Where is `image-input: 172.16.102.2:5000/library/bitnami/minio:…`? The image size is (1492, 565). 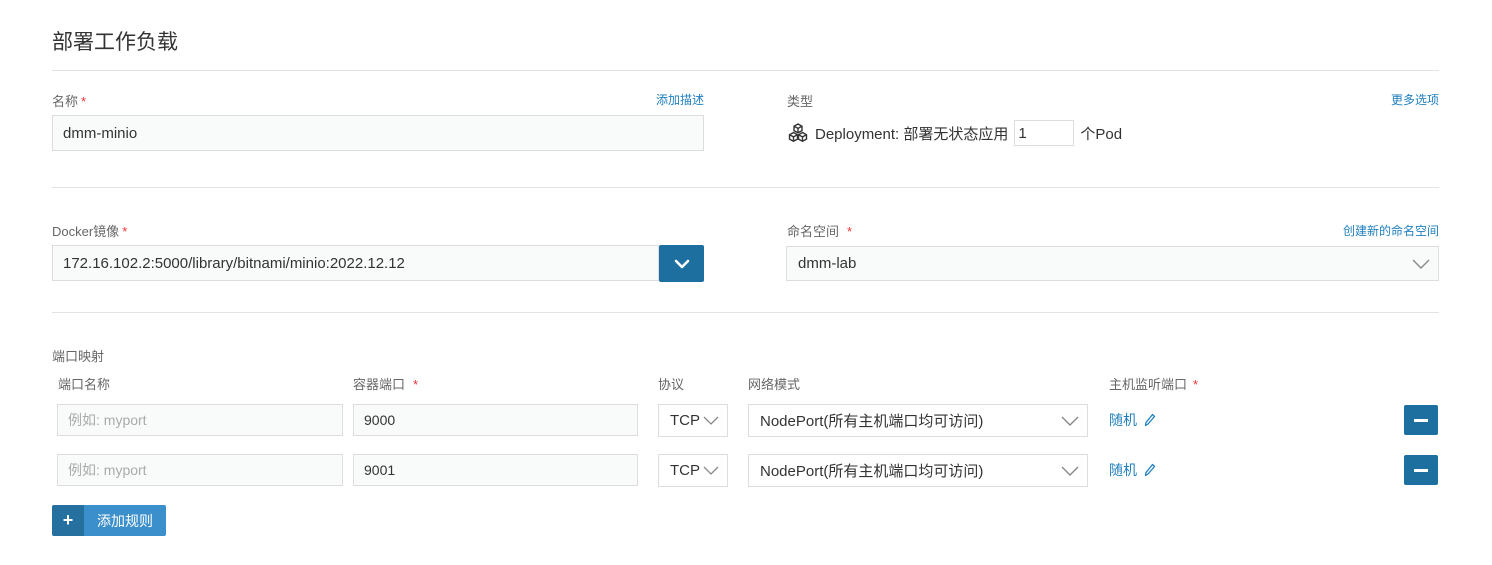
image-input: 172.16.102.2:5000/library/bitnami/minio:… is located at coordinates (355, 263).